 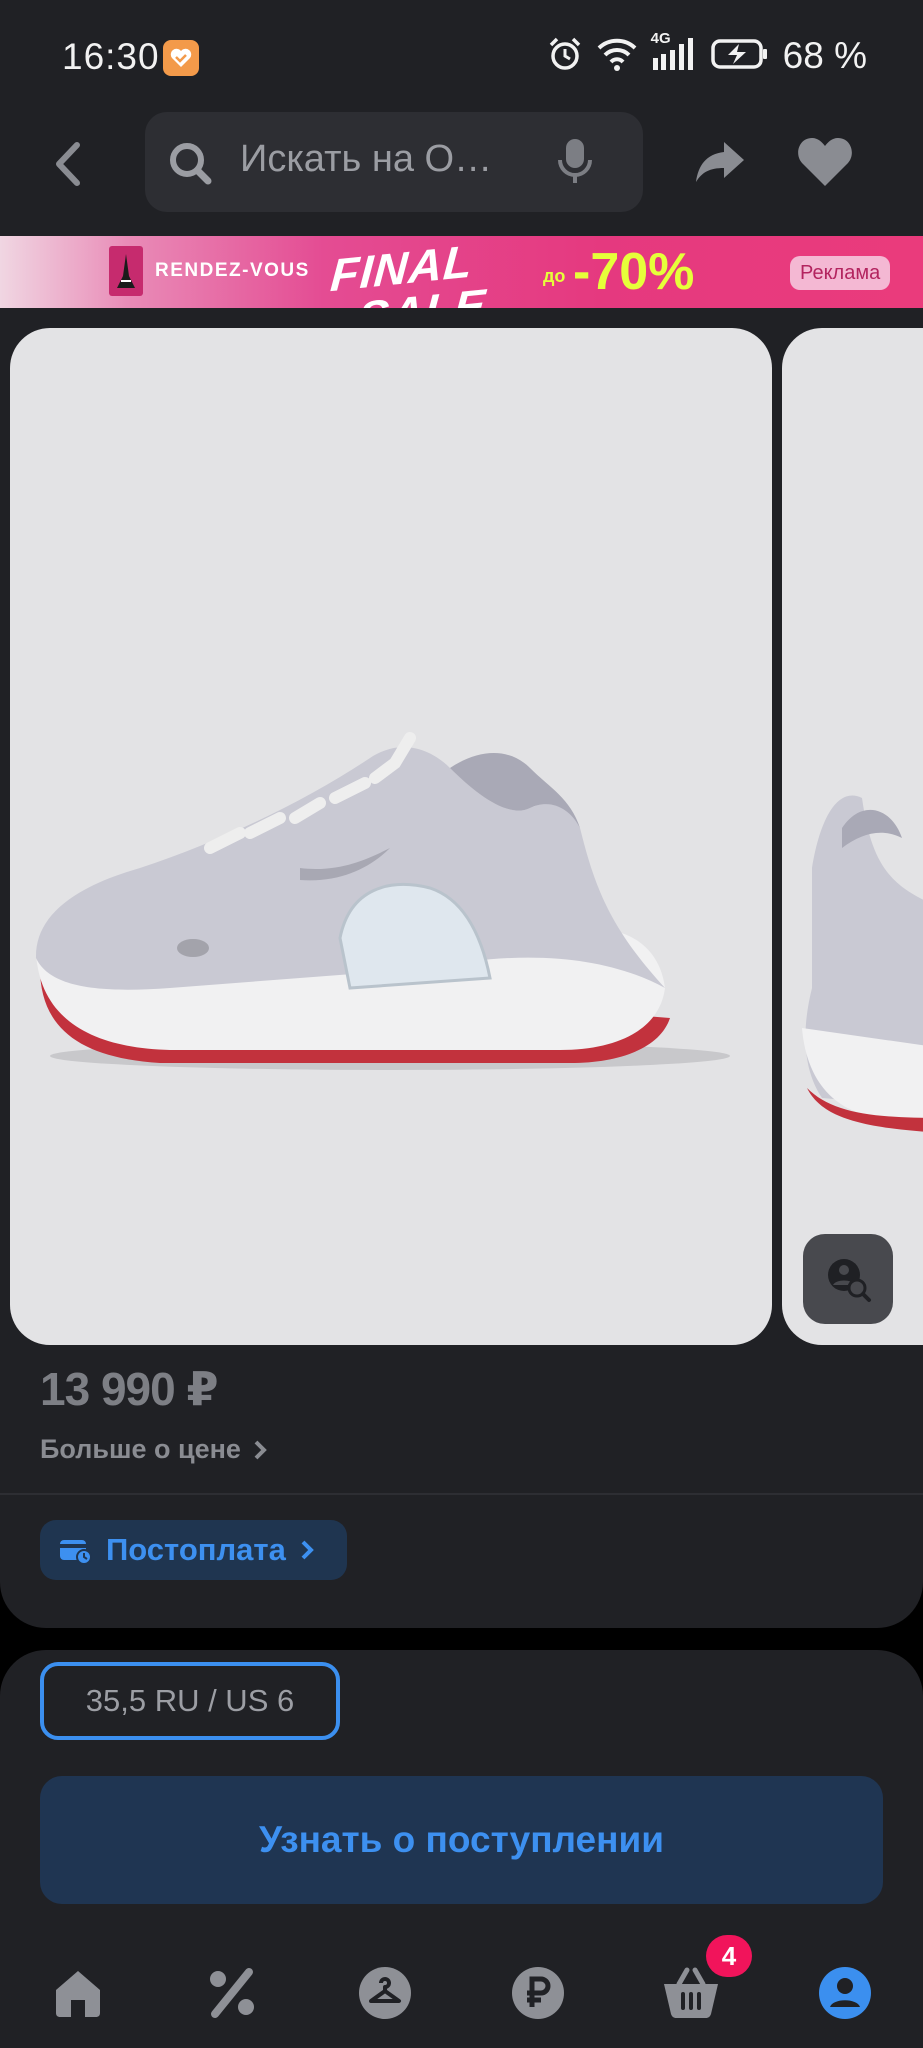 I want to click on heart-icon, so click(x=825, y=162).